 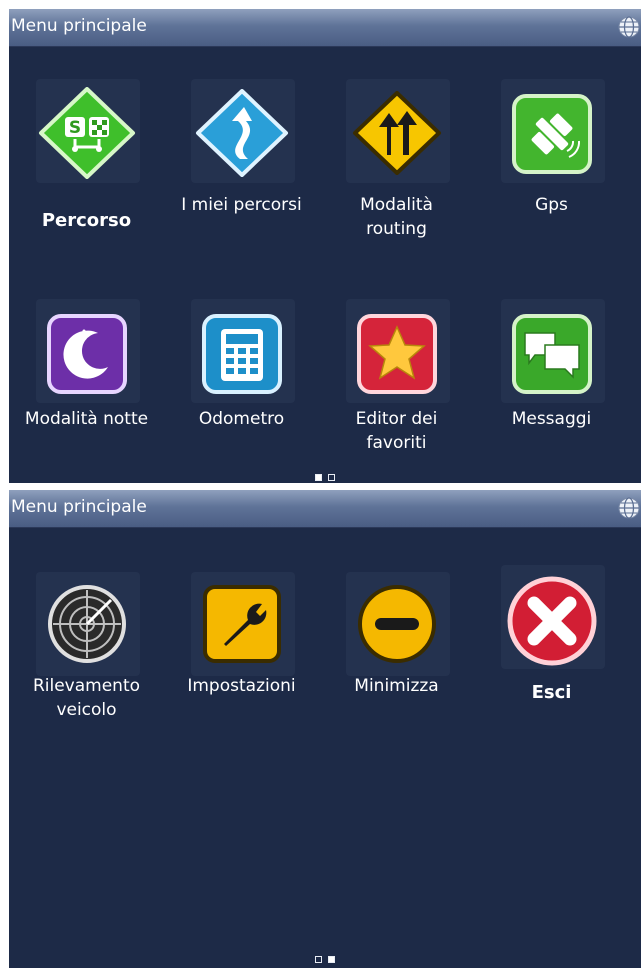 I want to click on menu-item-label: Impostazioni, so click(x=241, y=686).